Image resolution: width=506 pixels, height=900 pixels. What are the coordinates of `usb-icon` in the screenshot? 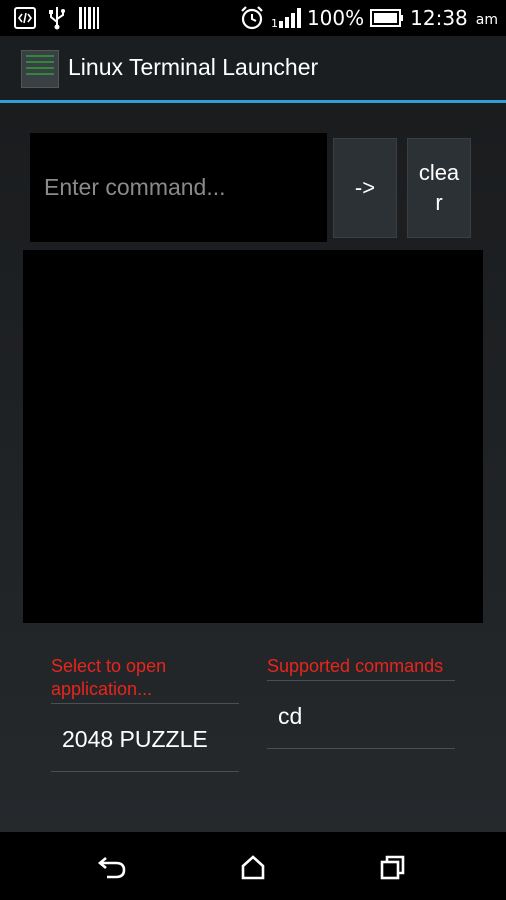 It's located at (57, 18).